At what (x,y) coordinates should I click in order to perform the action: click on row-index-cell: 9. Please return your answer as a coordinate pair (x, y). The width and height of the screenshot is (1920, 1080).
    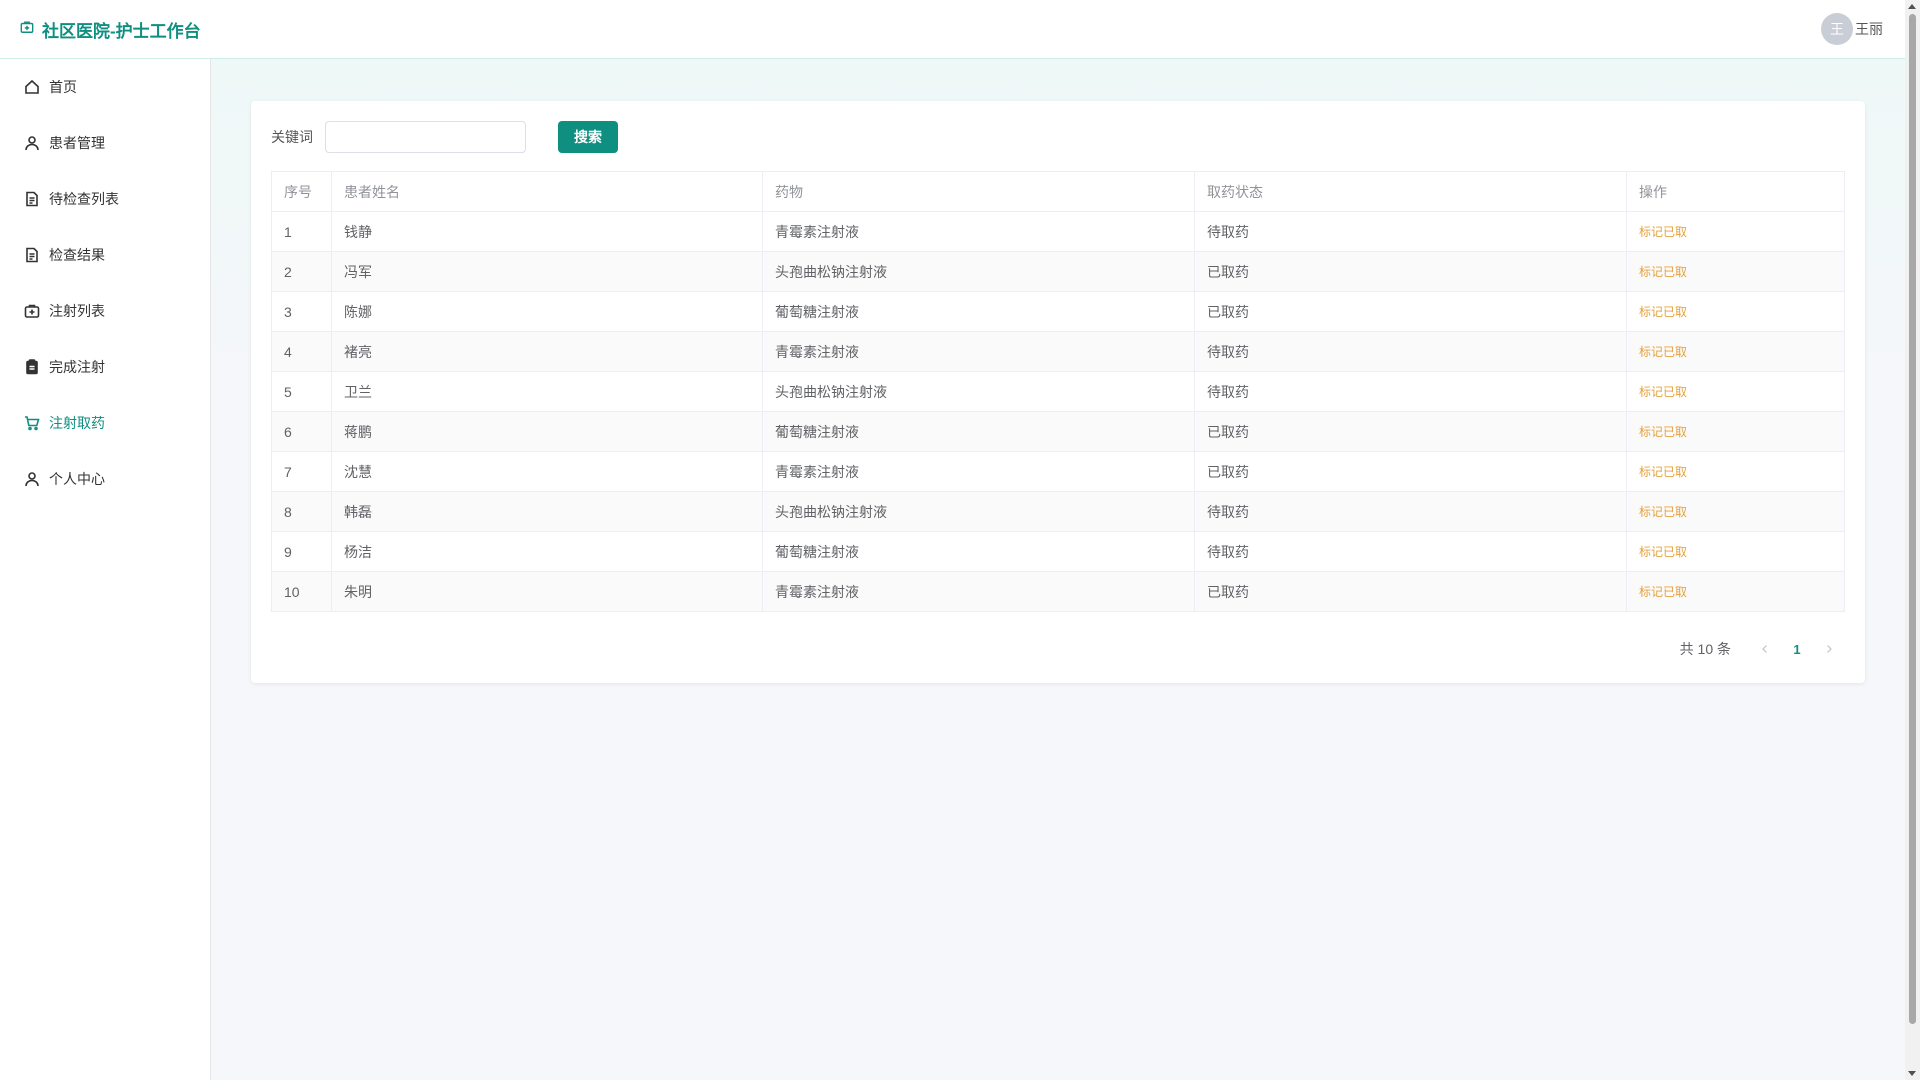
    Looking at the image, I should click on (301, 551).